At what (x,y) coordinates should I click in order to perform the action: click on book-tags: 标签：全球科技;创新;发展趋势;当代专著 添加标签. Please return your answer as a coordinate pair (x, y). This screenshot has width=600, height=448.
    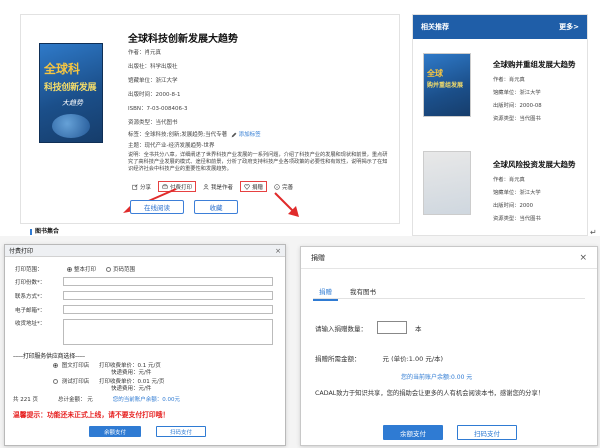
    Looking at the image, I should click on (194, 134).